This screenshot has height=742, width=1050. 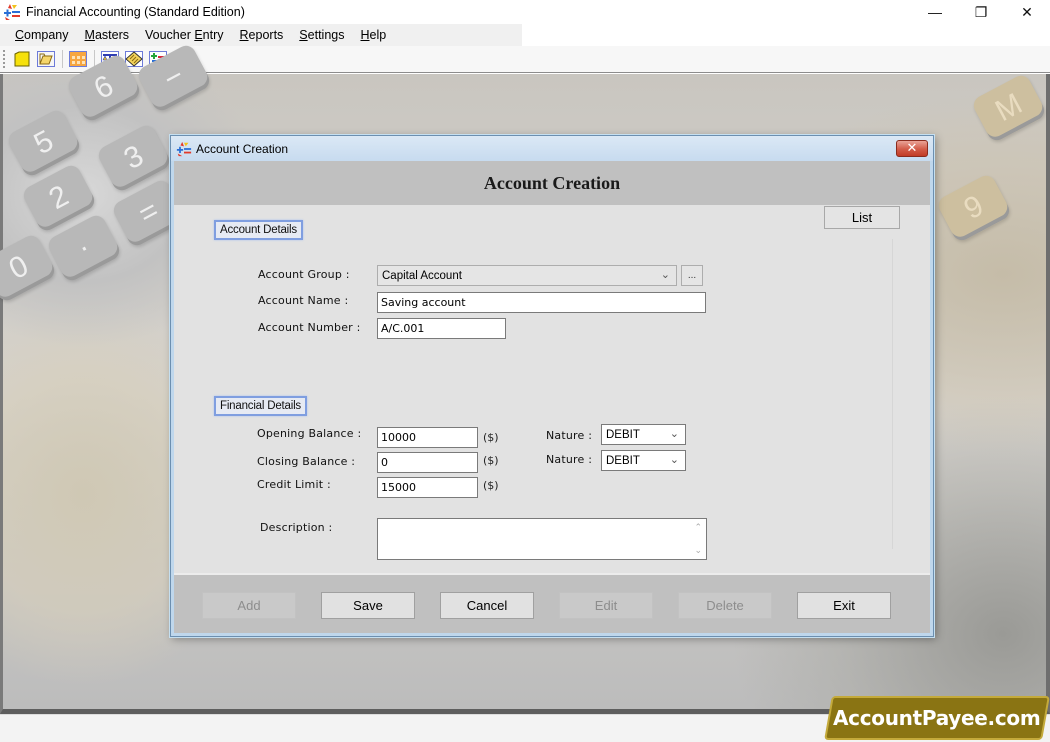 I want to click on credit-limit-unit: ($), so click(x=491, y=485).